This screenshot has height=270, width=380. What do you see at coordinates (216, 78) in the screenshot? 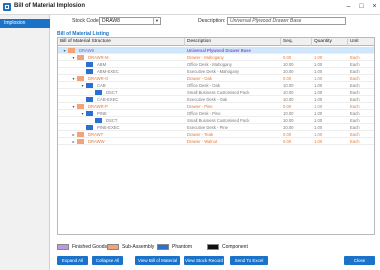
I see `table-row: ▾ DRAWR-O Drawer - Oak 0.00 1.00 Each` at bounding box center [216, 78].